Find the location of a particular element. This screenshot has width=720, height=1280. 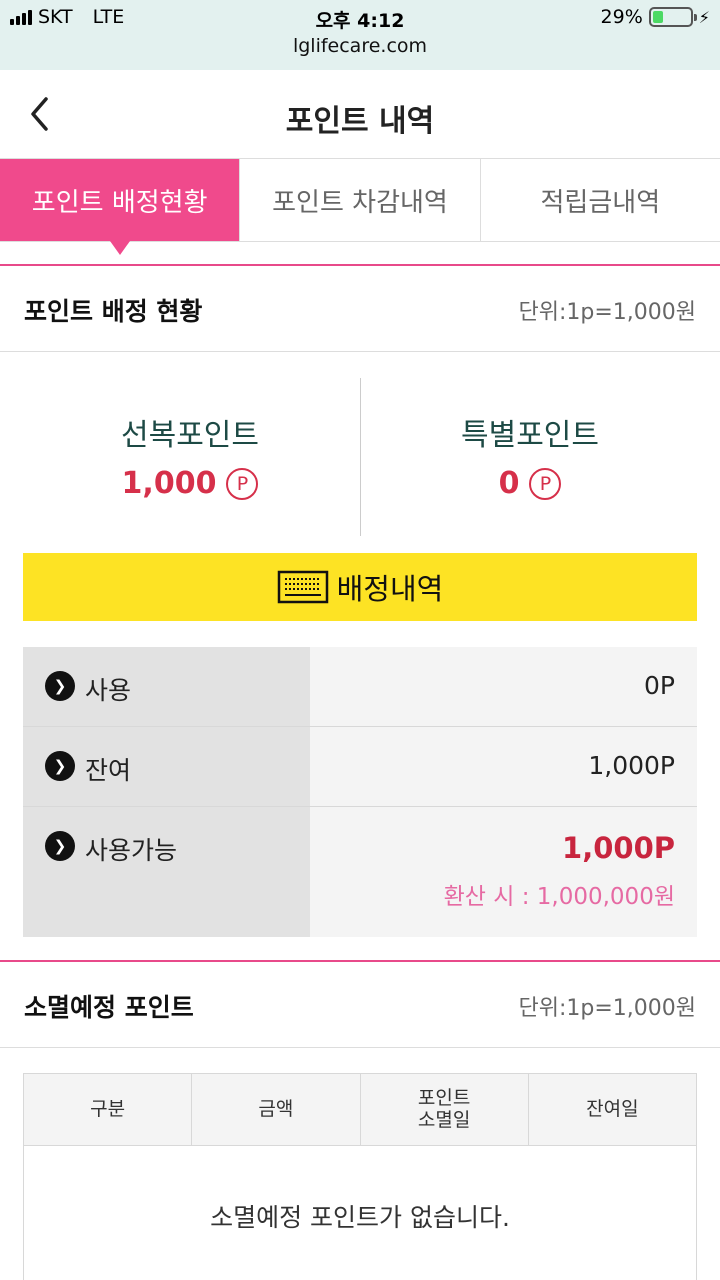

allocation-unit: 단위:1p=1,000원 is located at coordinates (607, 312).